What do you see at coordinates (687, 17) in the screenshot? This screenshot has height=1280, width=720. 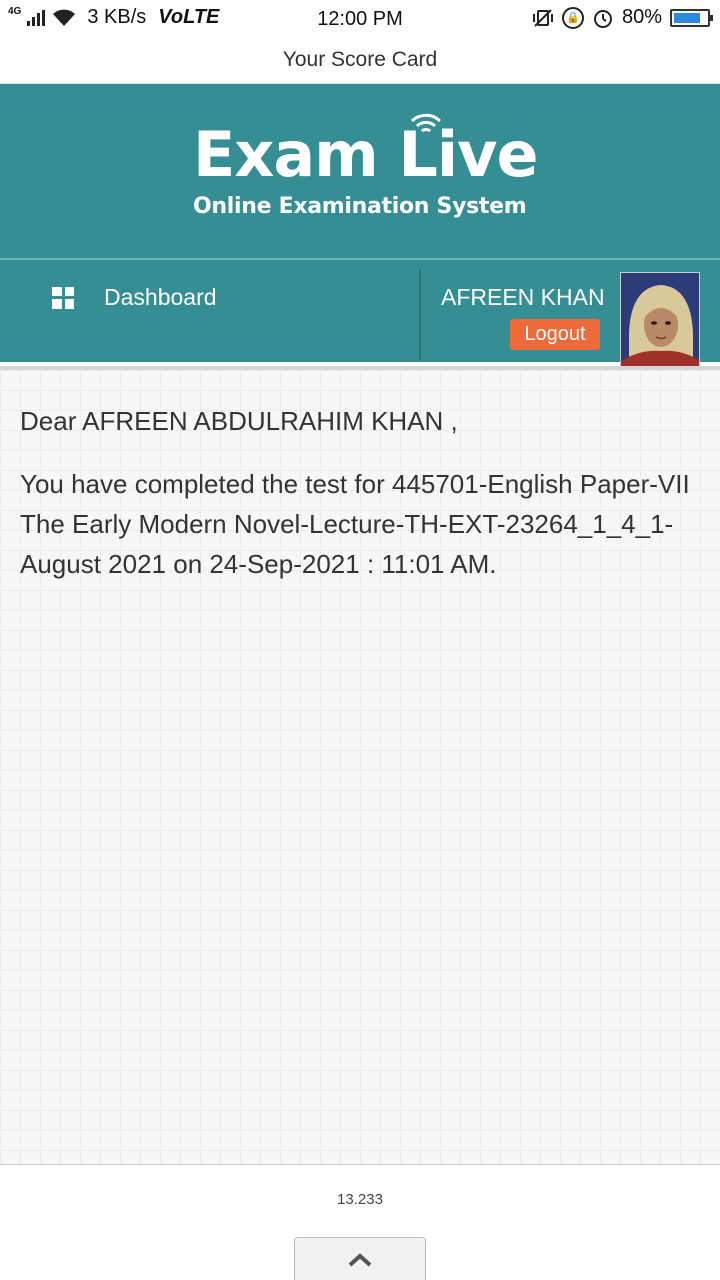 I see `battery-level` at bounding box center [687, 17].